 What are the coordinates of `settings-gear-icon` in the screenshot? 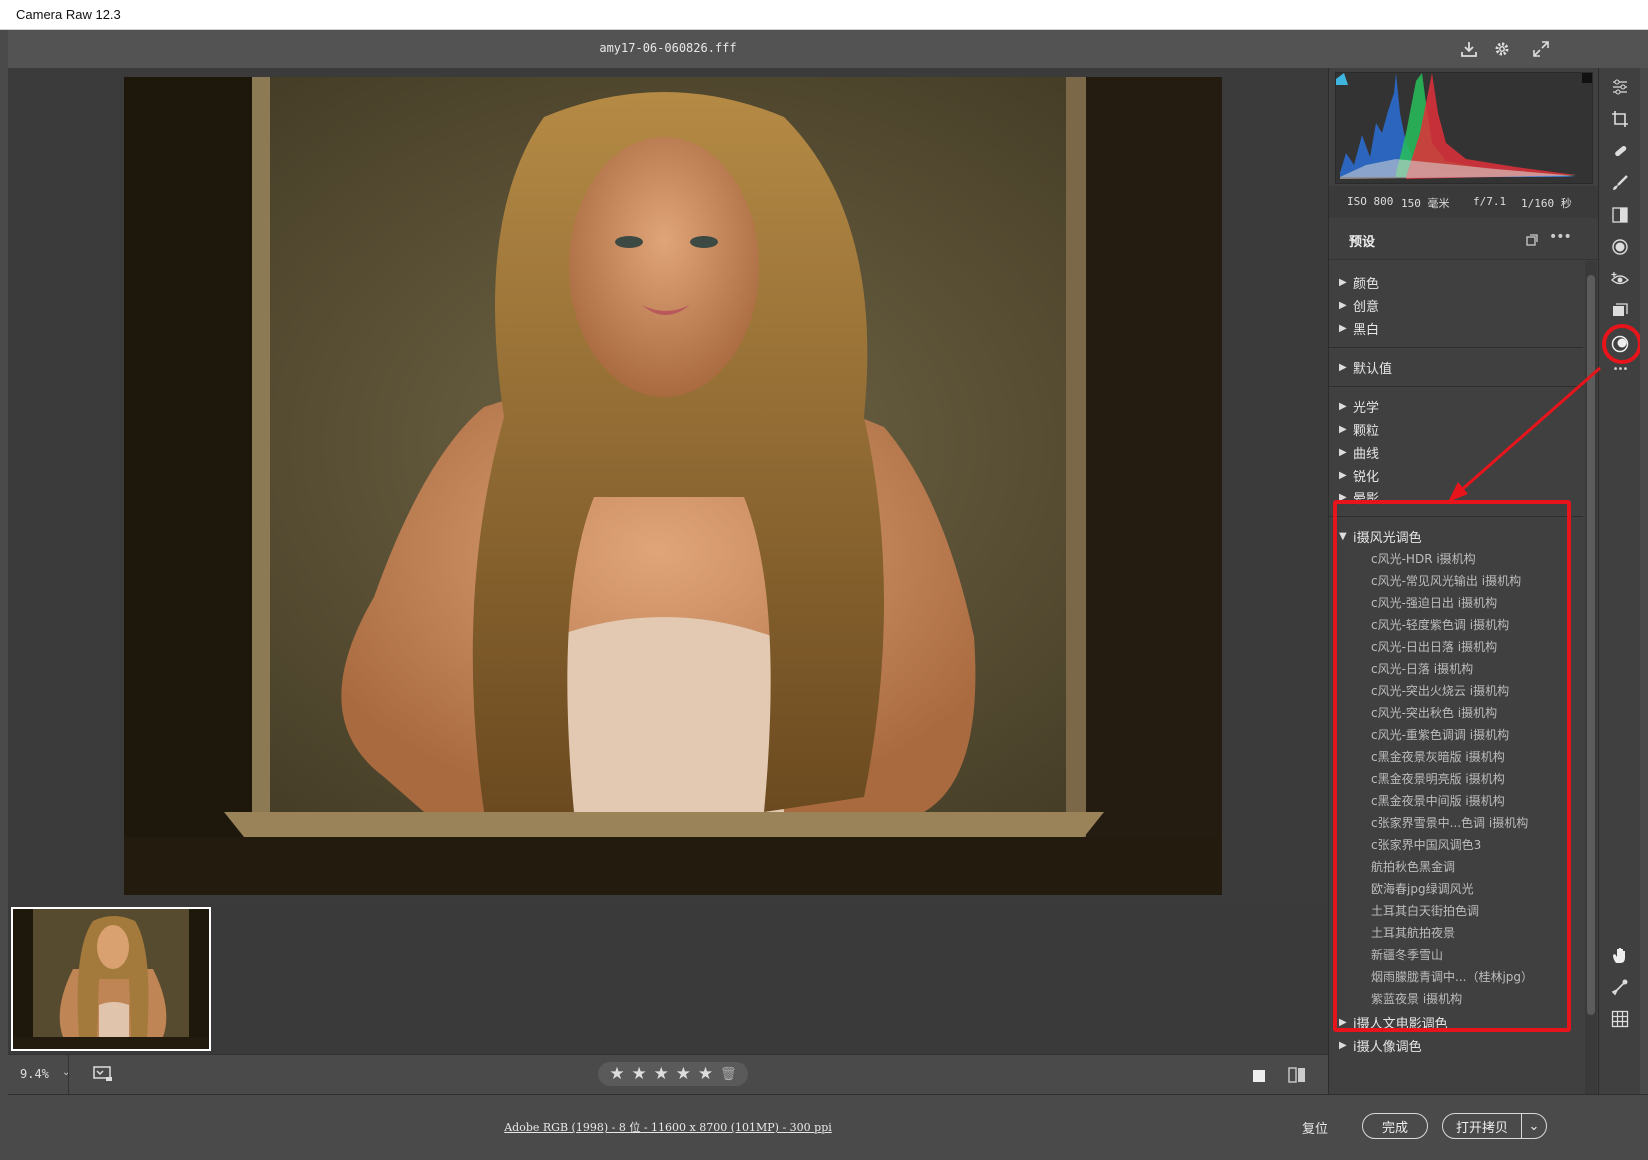 It's located at (1502, 49).